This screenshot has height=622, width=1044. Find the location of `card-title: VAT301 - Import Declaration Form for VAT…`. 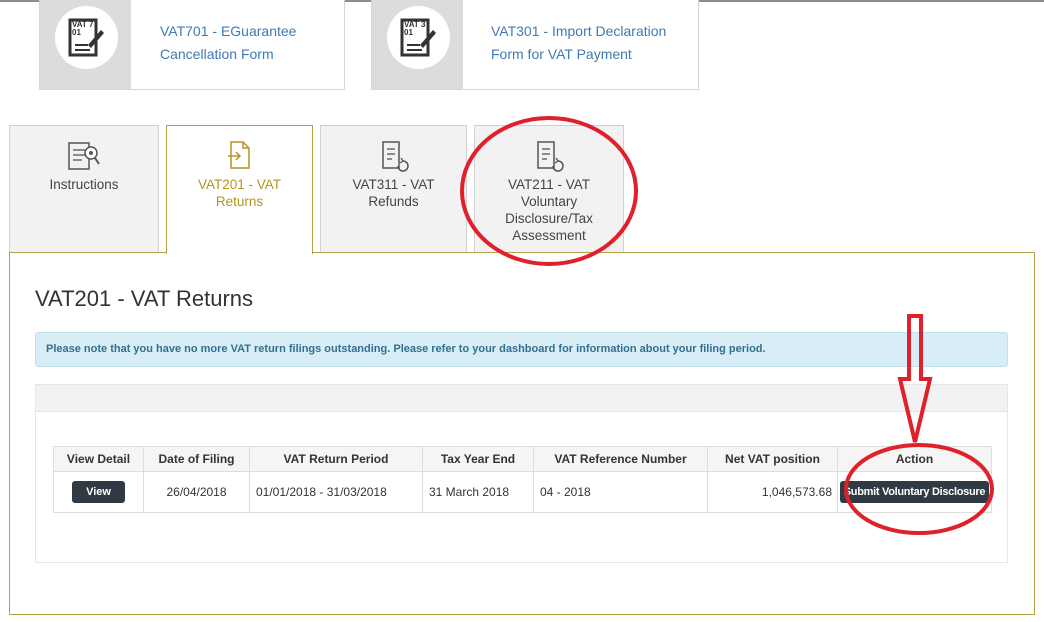

card-title: VAT301 - Import Declaration Form for VAT… is located at coordinates (586, 43).